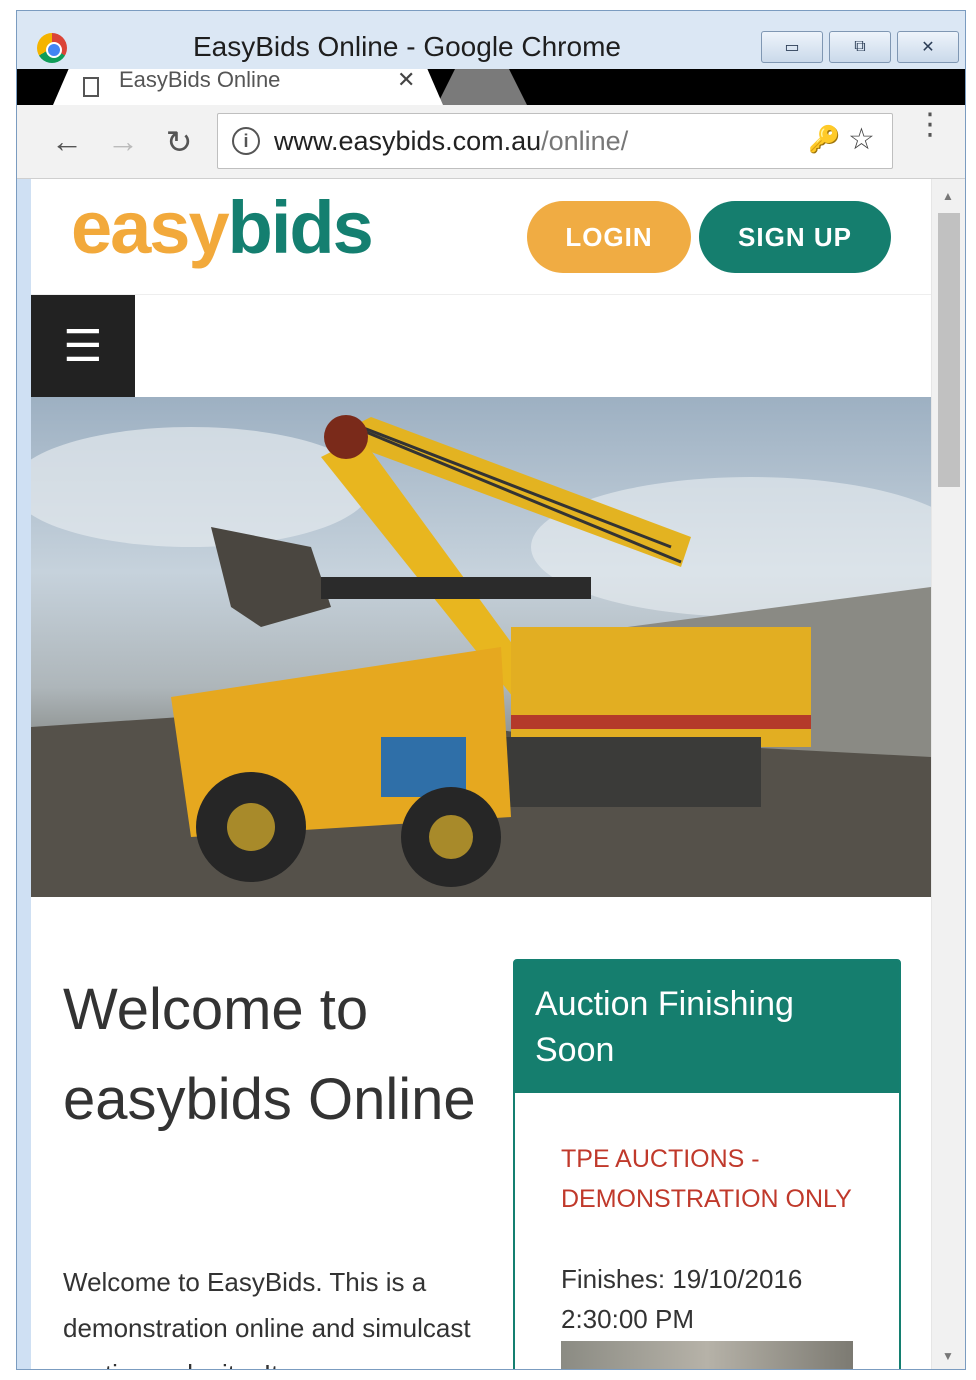 The height and width of the screenshot is (1380, 976). I want to click on chrome-menu-icon: ⋮, so click(930, 125).